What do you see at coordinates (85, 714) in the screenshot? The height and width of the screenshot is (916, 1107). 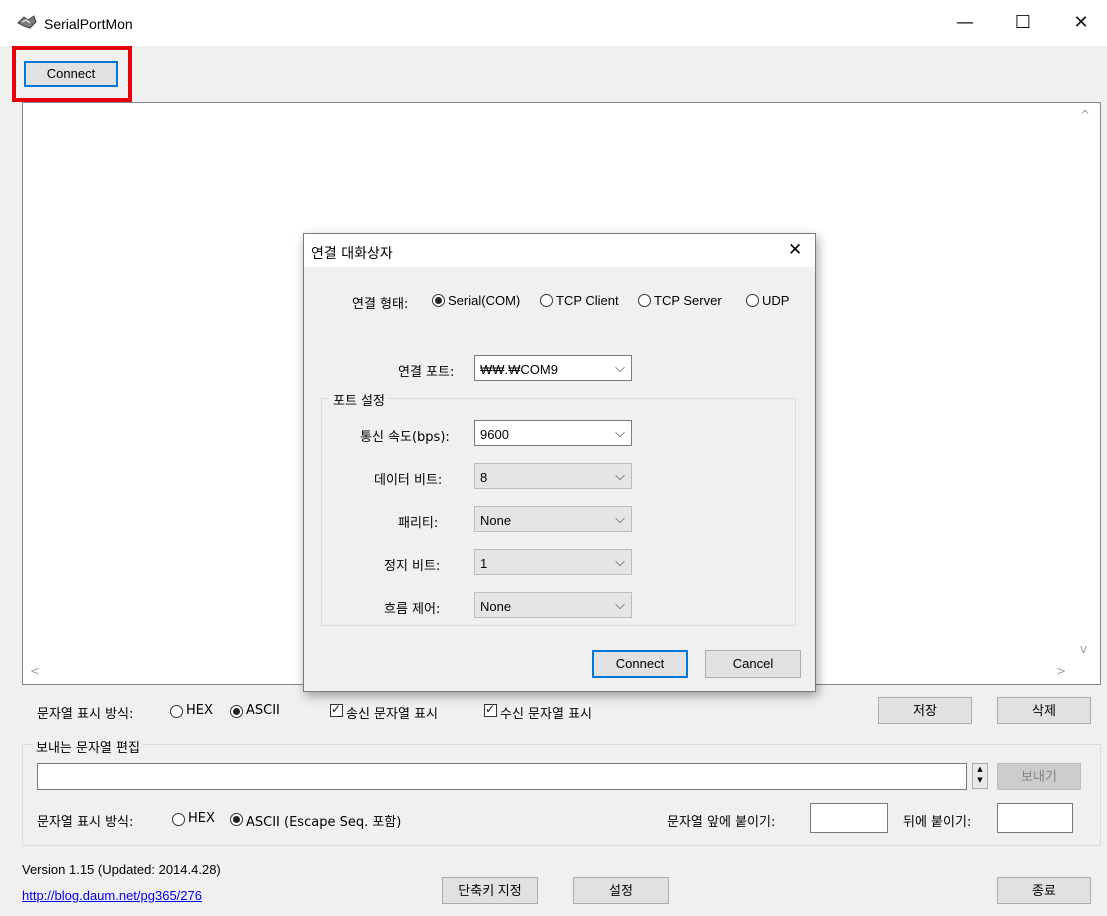 I see `display-format-label: 문자열 표시 방식:` at bounding box center [85, 714].